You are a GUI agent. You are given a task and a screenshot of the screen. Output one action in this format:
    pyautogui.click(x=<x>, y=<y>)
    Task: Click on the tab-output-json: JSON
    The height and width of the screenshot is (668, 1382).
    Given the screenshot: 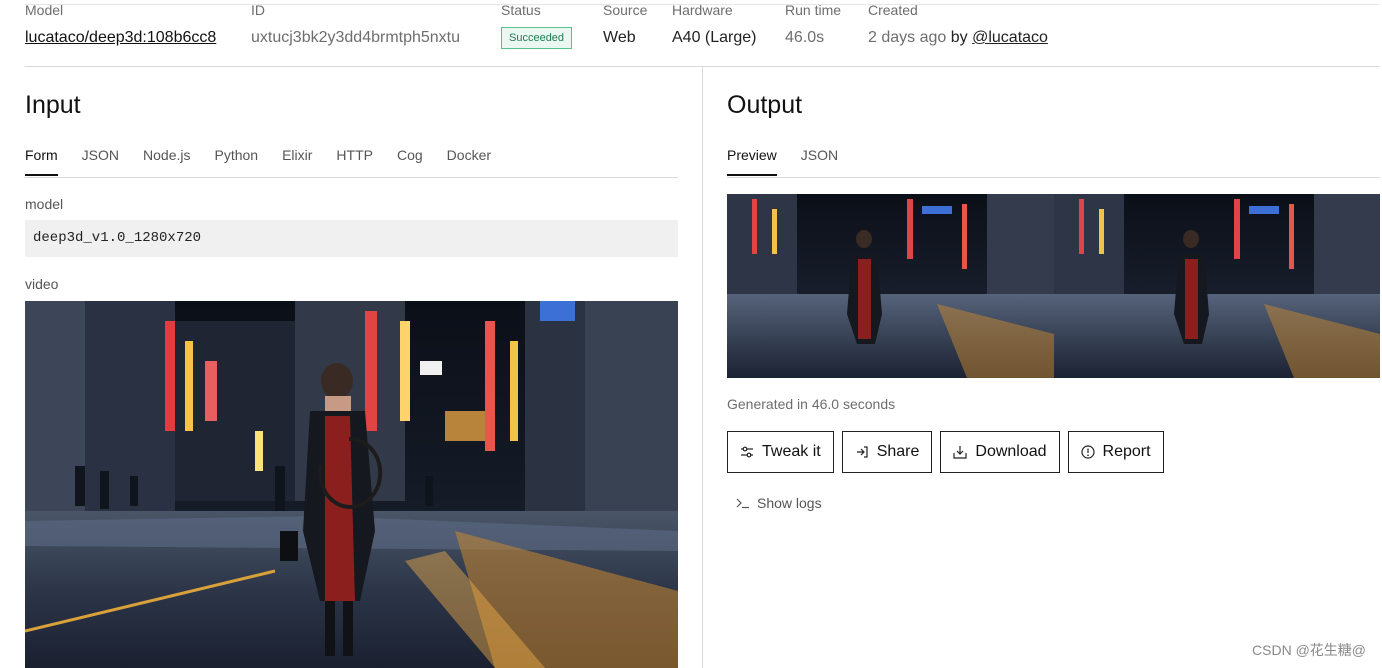 What is the action you would take?
    pyautogui.click(x=819, y=161)
    